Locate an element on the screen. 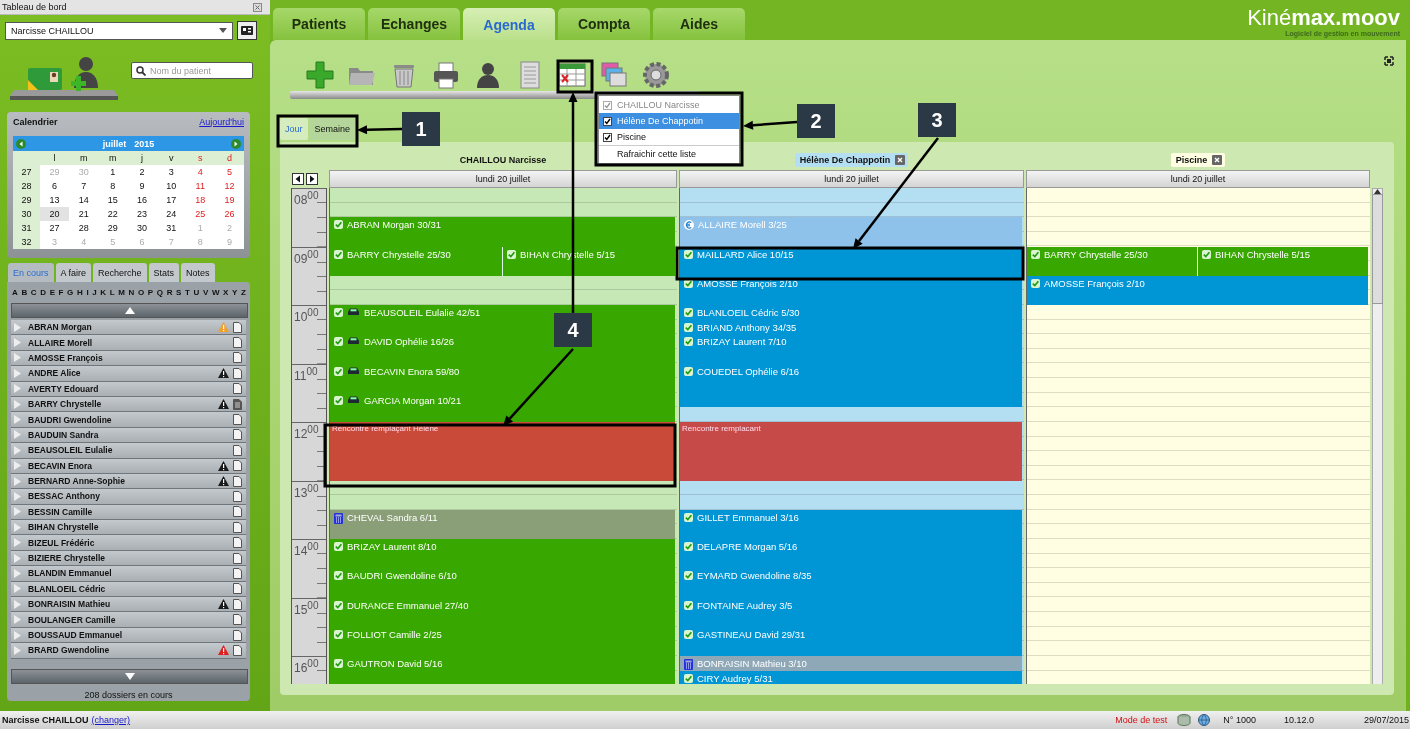 This screenshot has width=1410, height=729. patient-row: ABRAN Morgan is located at coordinates (128, 328).